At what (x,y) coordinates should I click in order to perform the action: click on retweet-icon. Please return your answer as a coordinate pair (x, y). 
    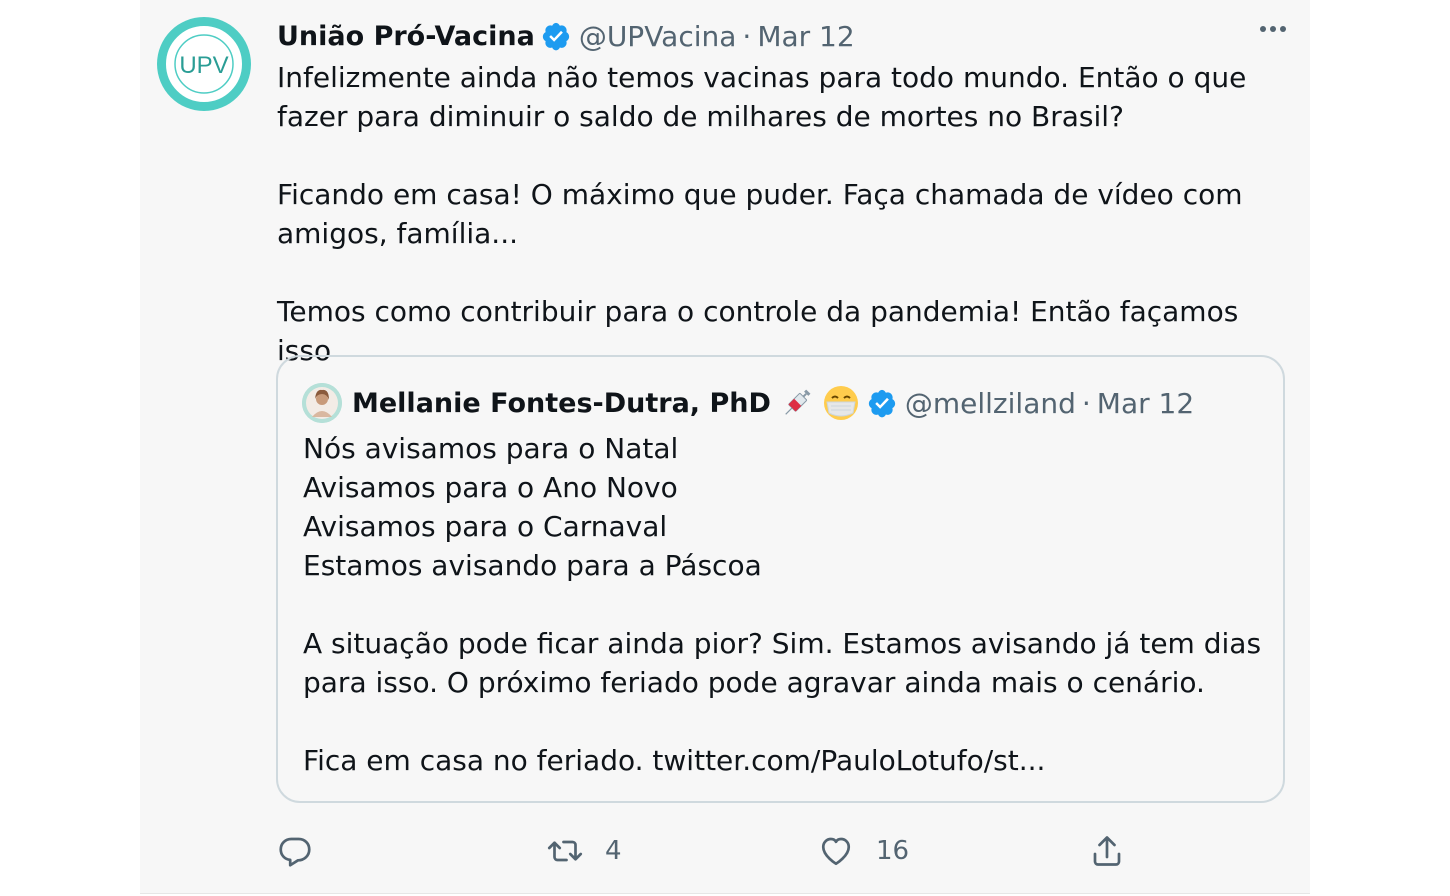
    Looking at the image, I should click on (565, 851).